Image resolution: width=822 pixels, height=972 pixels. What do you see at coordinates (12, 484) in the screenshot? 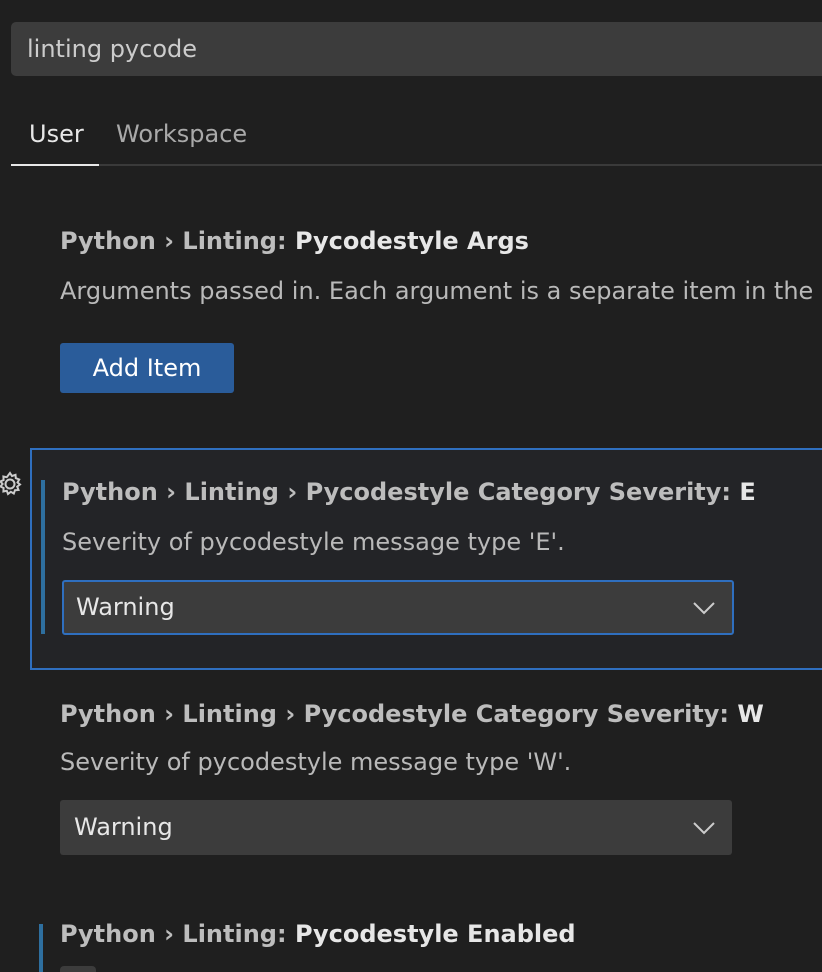
I see `gear-icon` at bounding box center [12, 484].